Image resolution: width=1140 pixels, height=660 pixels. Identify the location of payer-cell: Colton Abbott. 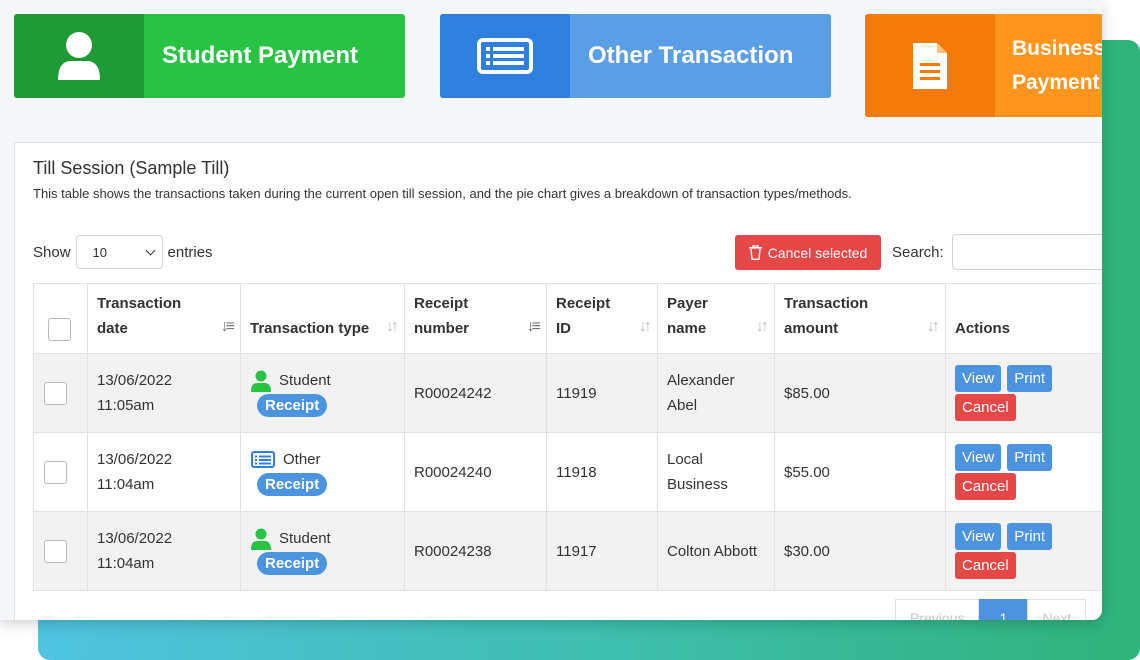
(716, 551).